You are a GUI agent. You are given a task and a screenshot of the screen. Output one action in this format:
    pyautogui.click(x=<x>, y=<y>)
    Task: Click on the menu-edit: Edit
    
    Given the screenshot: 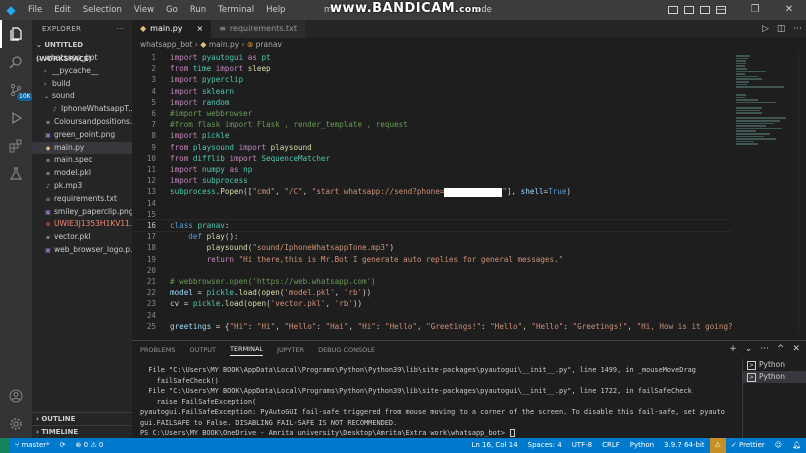 What is the action you would take?
    pyautogui.click(x=62, y=10)
    